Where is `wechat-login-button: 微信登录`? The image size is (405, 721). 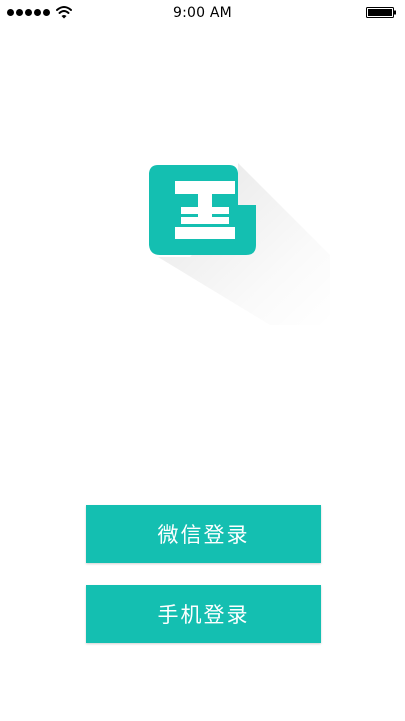
wechat-login-button: 微信登录 is located at coordinates (203, 534).